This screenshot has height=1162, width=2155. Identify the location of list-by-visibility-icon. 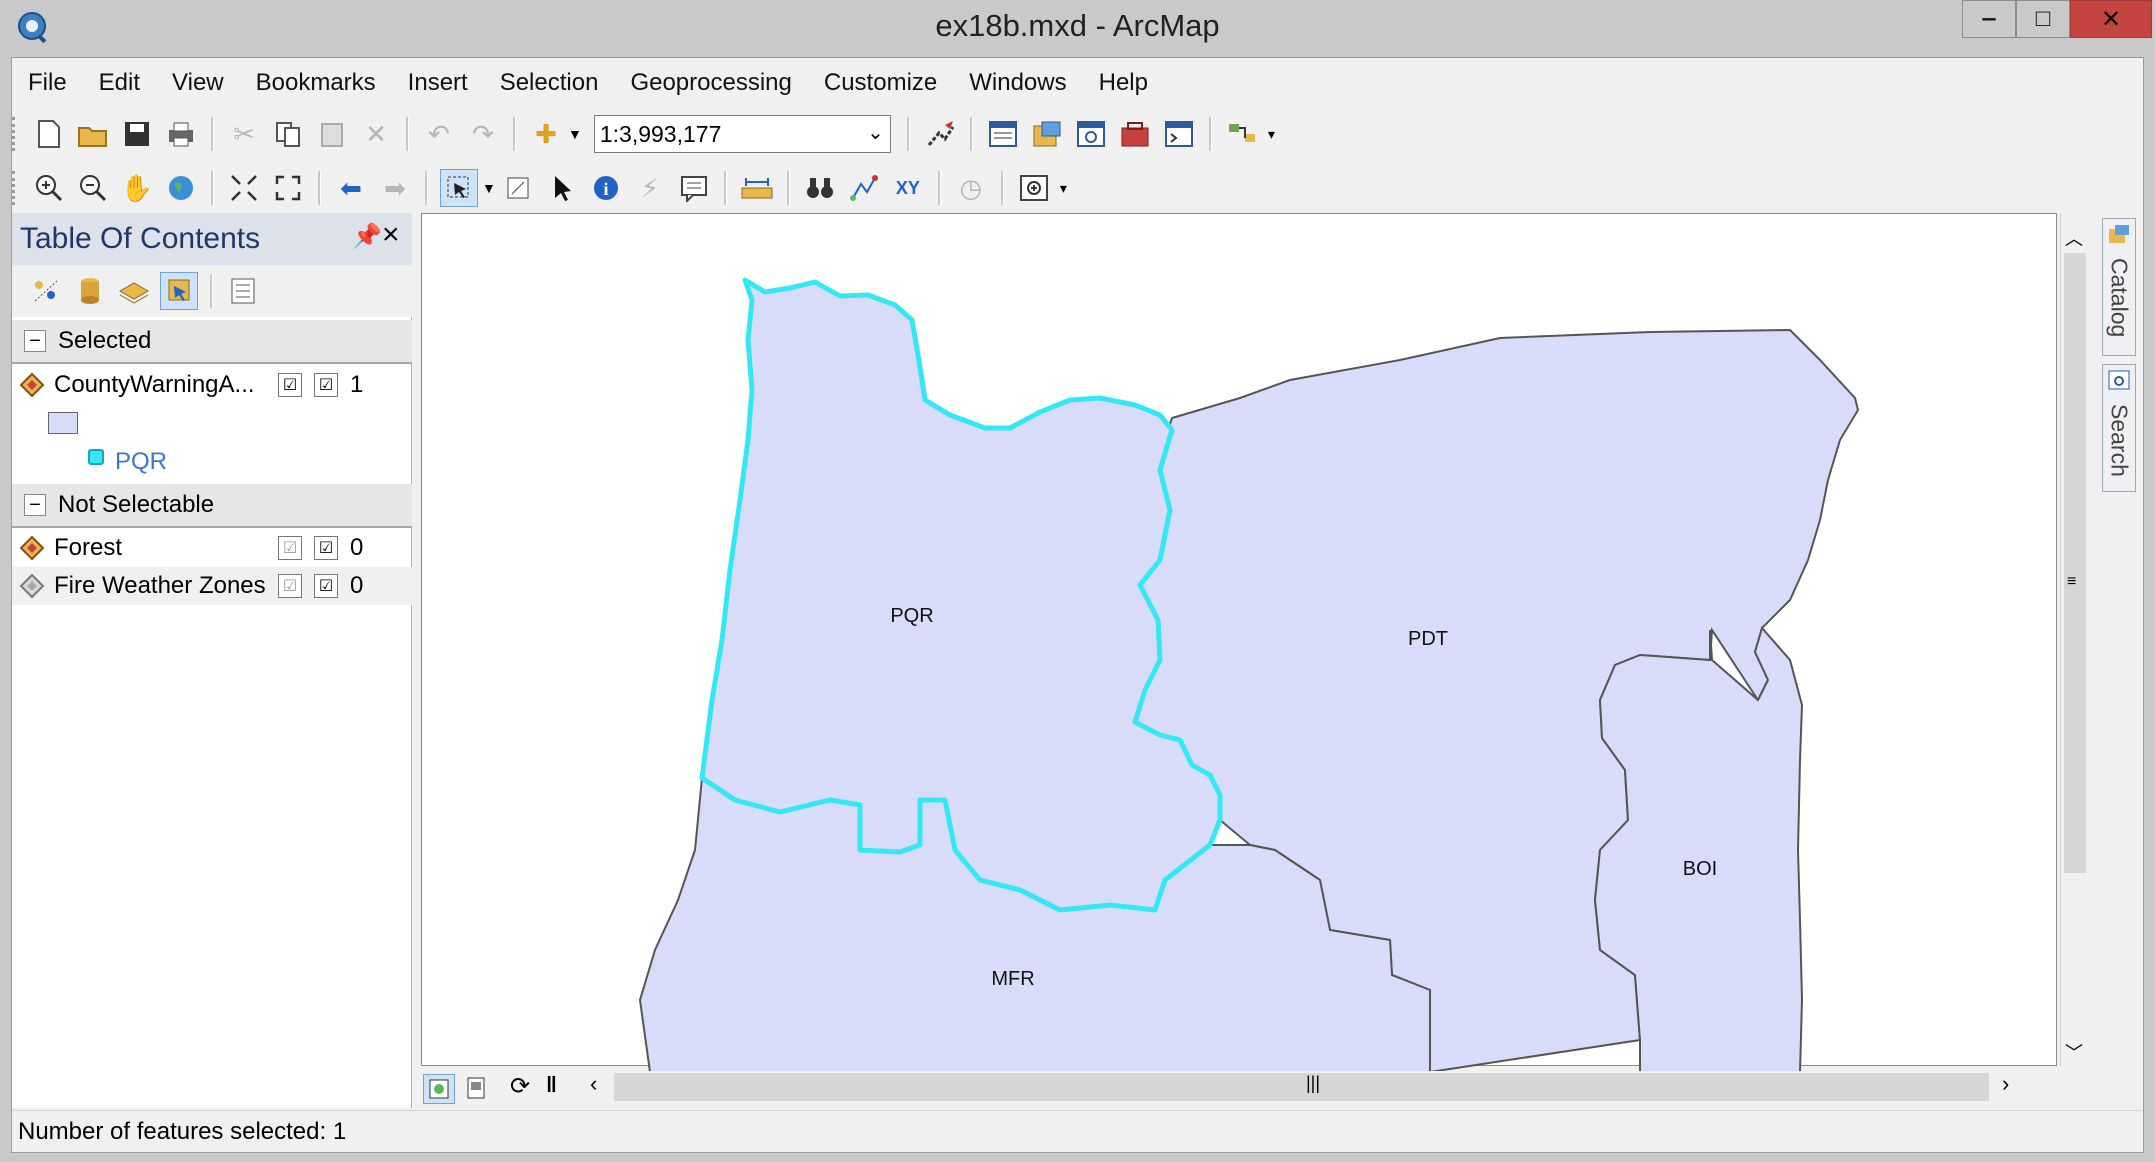
(134, 291).